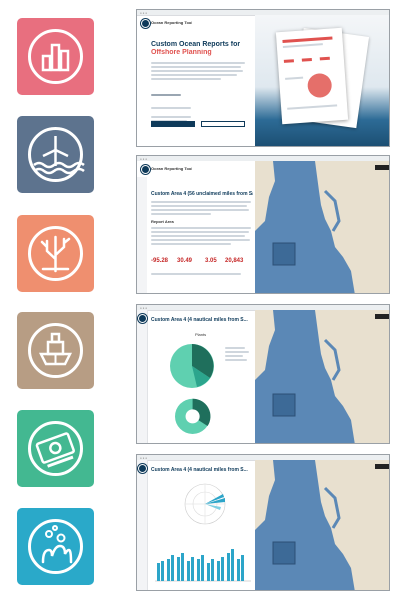  What do you see at coordinates (234, 261) in the screenshot?
I see `stat-value-4: 20,843` at bounding box center [234, 261].